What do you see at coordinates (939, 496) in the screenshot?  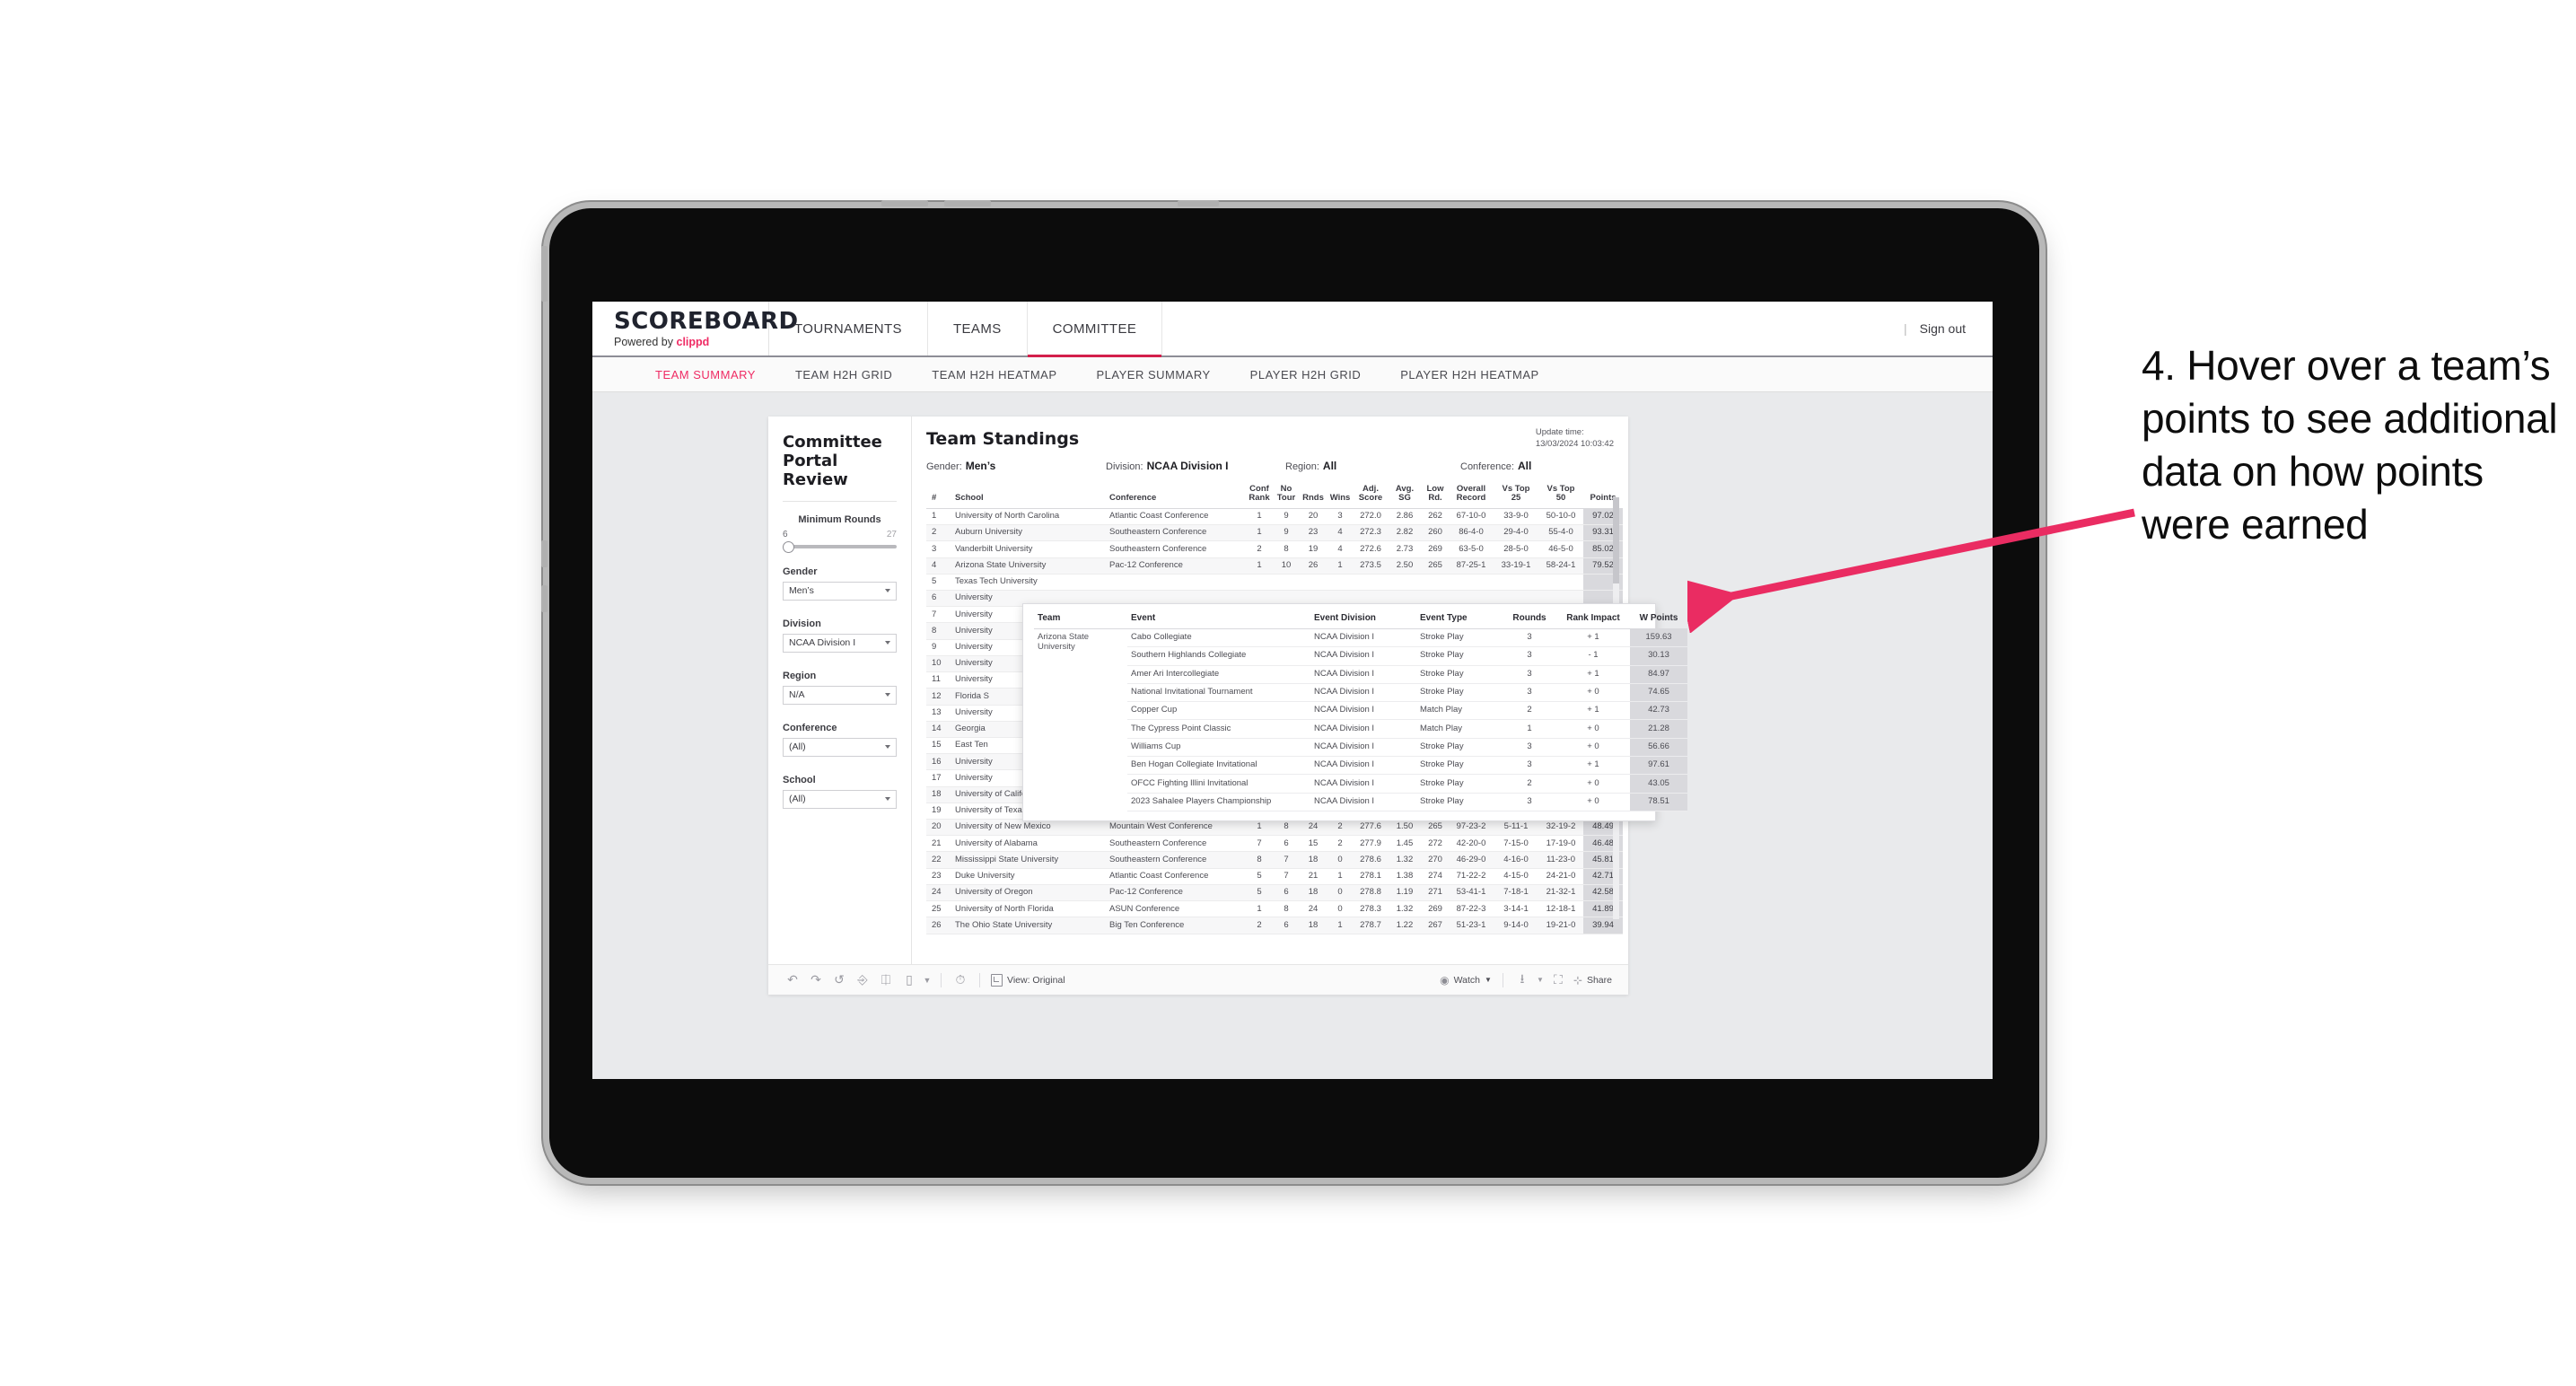 I see `col-rank: #` at bounding box center [939, 496].